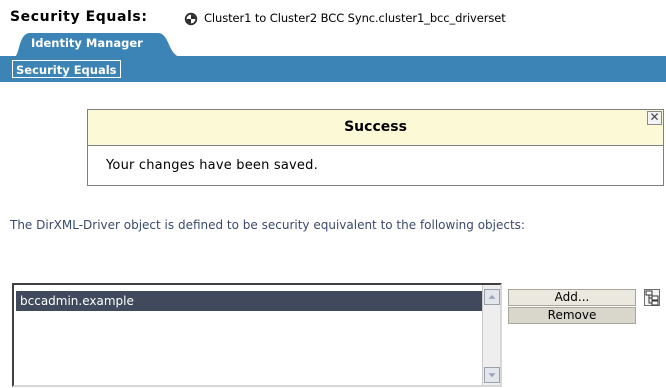  What do you see at coordinates (87, 43) in the screenshot?
I see `tab-identity-manager-label: Identity Manager` at bounding box center [87, 43].